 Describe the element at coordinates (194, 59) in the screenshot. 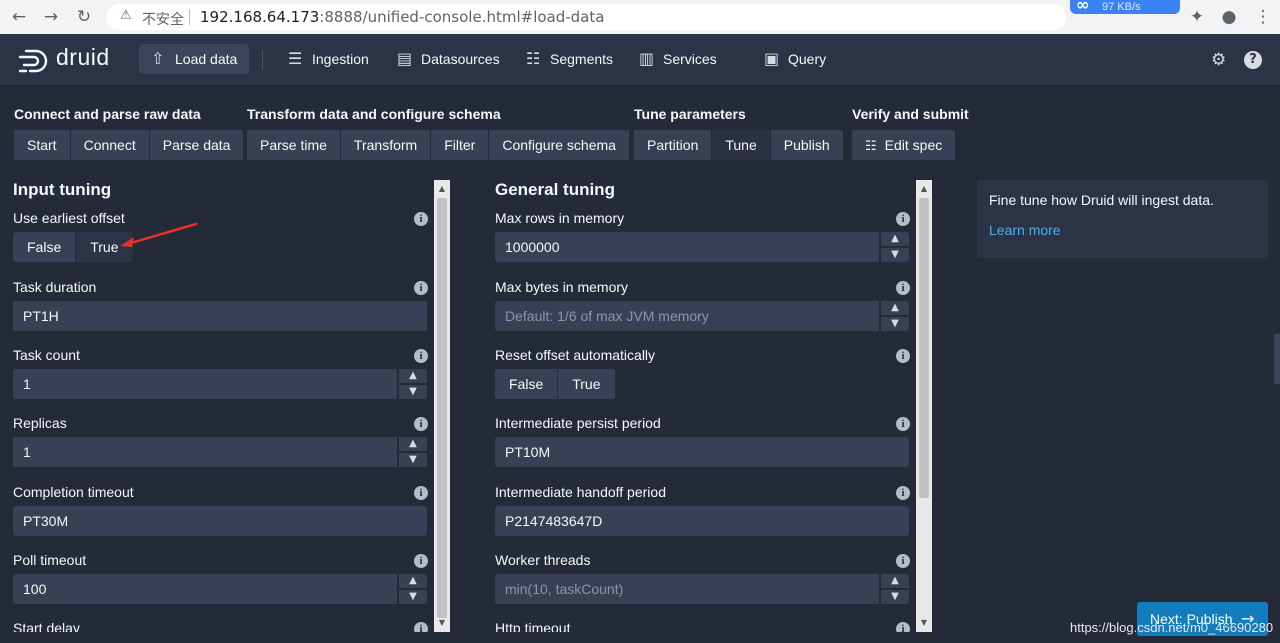

I see `nav-load-data: ⇧ Load data` at that location.